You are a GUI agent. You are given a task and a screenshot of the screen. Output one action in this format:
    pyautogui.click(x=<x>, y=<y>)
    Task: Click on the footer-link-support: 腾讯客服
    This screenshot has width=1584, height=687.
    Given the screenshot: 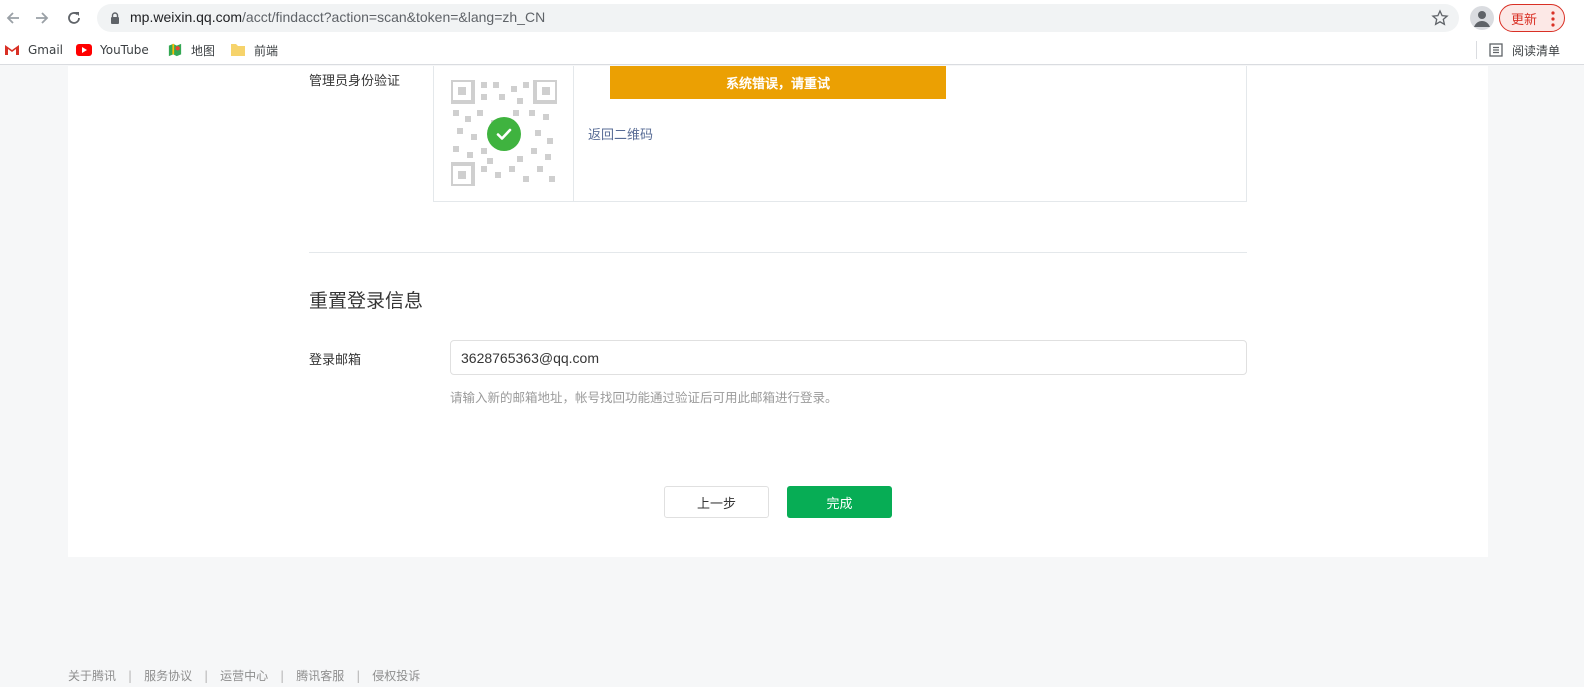 What is the action you would take?
    pyautogui.click(x=320, y=675)
    